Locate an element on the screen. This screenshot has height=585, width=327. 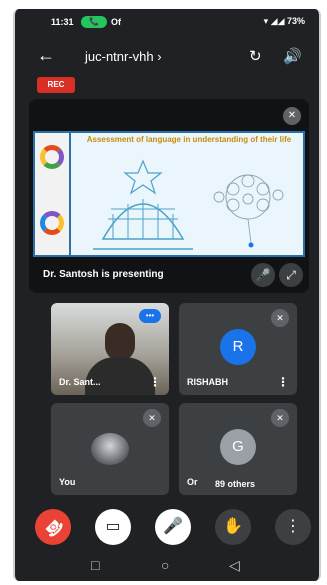
camera-off-icon: ▭ is located at coordinates (113, 526).